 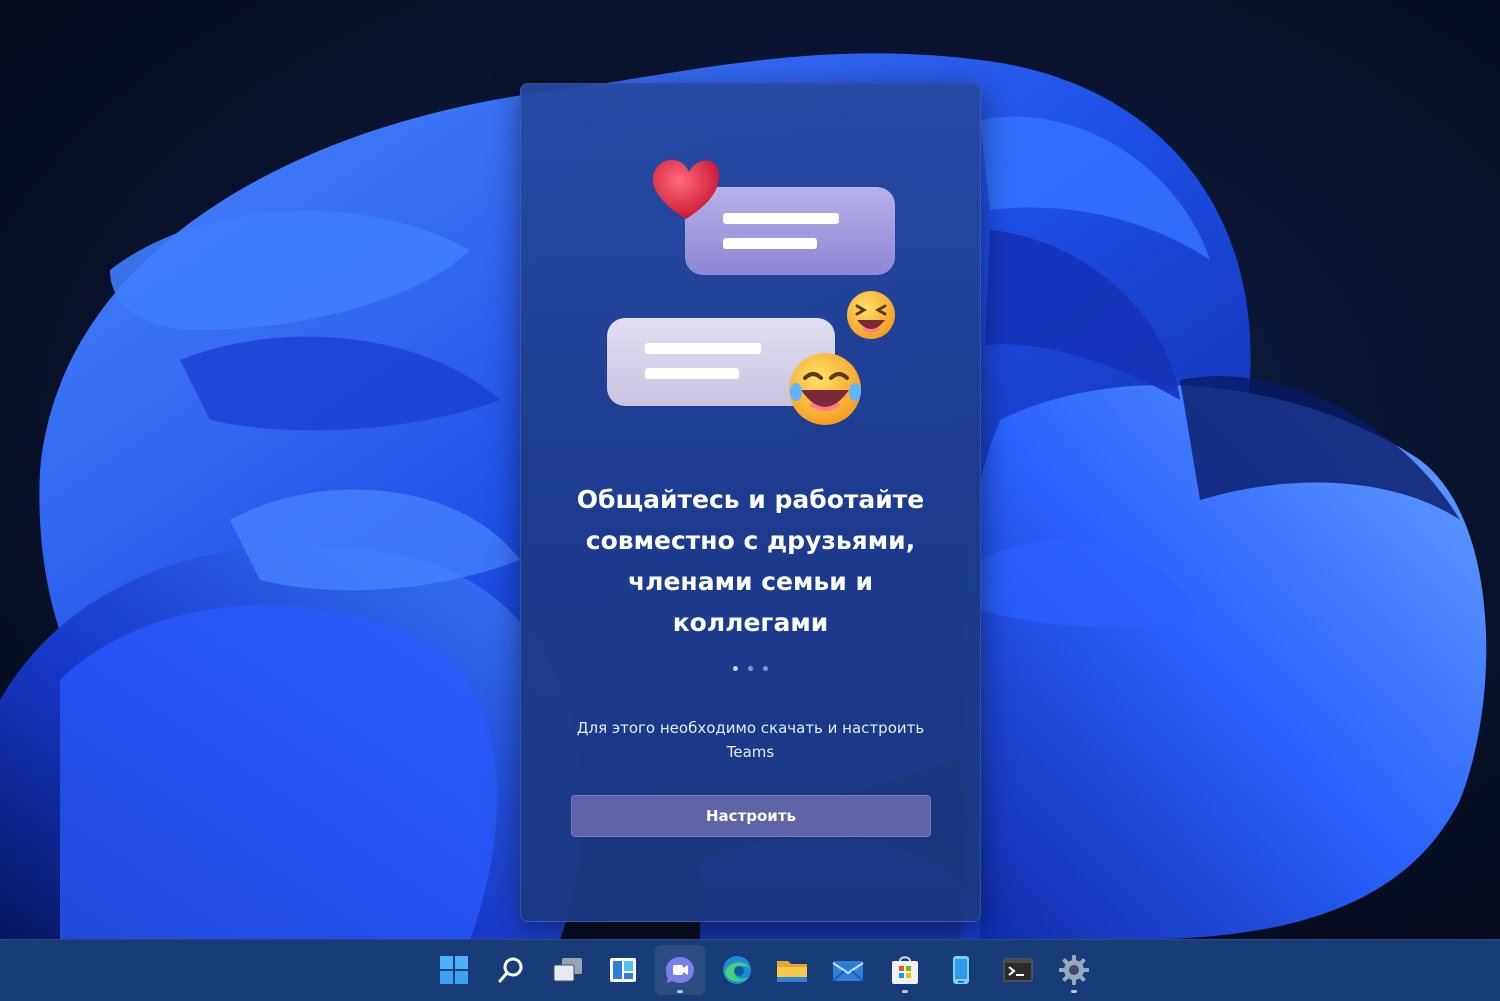 What do you see at coordinates (750, 540) in the screenshot?
I see `headline-line: совместно с друзьями,` at bounding box center [750, 540].